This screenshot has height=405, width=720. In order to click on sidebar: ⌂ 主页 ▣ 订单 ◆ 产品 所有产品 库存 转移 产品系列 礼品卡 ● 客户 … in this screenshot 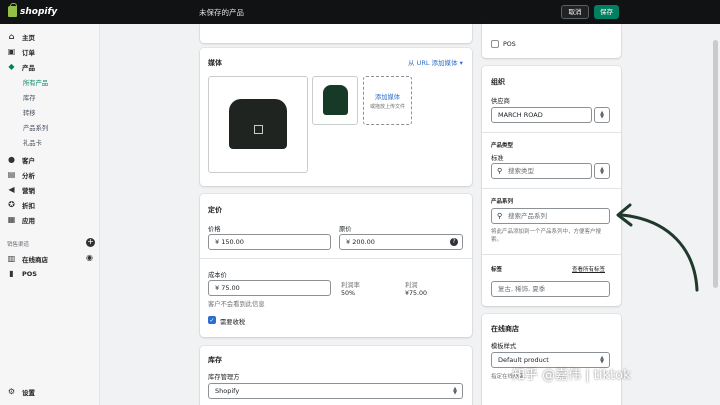, I will do `click(50, 214)`.